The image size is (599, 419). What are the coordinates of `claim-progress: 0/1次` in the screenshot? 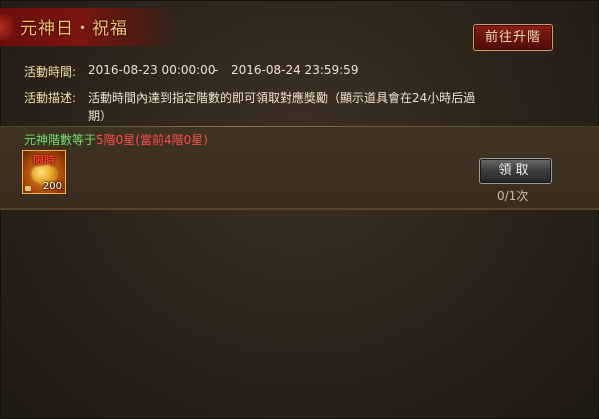 It's located at (513, 196).